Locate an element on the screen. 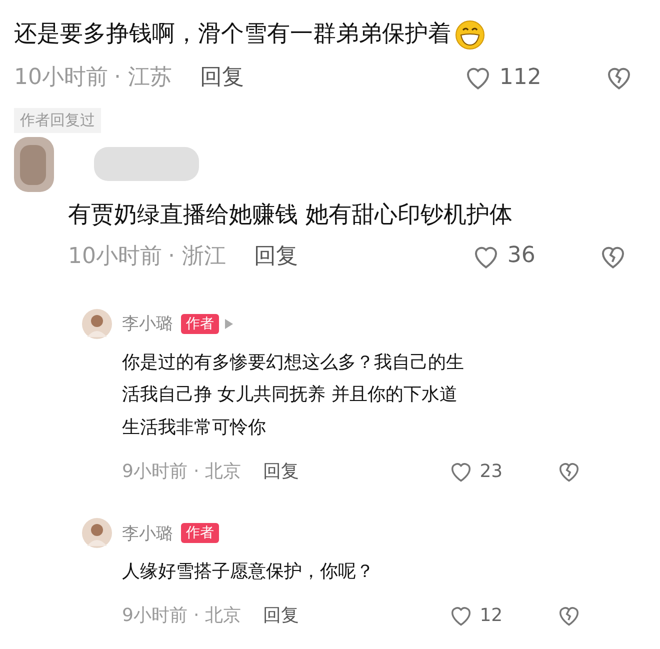 The width and height of the screenshot is (660, 649). comment-text: 还是要多挣钱啊，滑个雪有一群弟弟保护着 is located at coordinates (232, 35).